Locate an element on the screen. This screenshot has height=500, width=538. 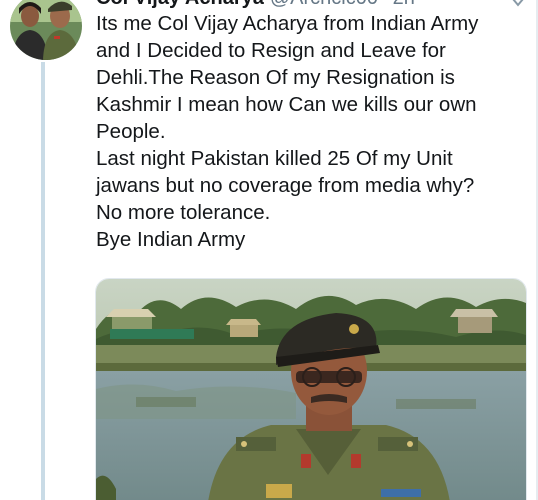
tweet-text-line: No more tolerance. is located at coordinates (183, 212).